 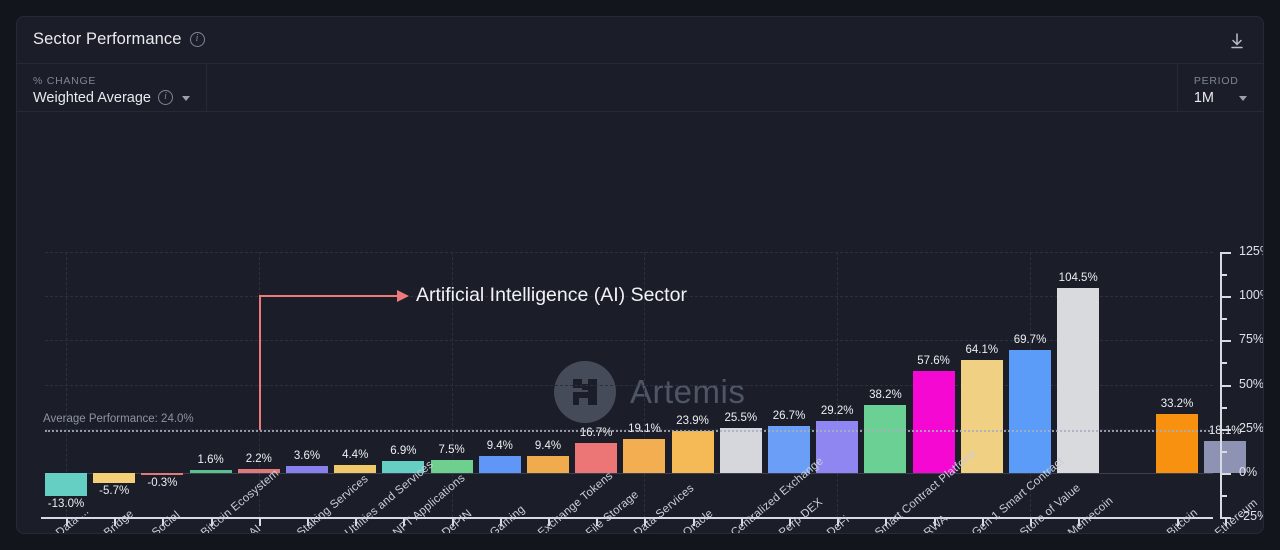 I want to click on y-axis-label: 100%, so click(x=1251, y=295).